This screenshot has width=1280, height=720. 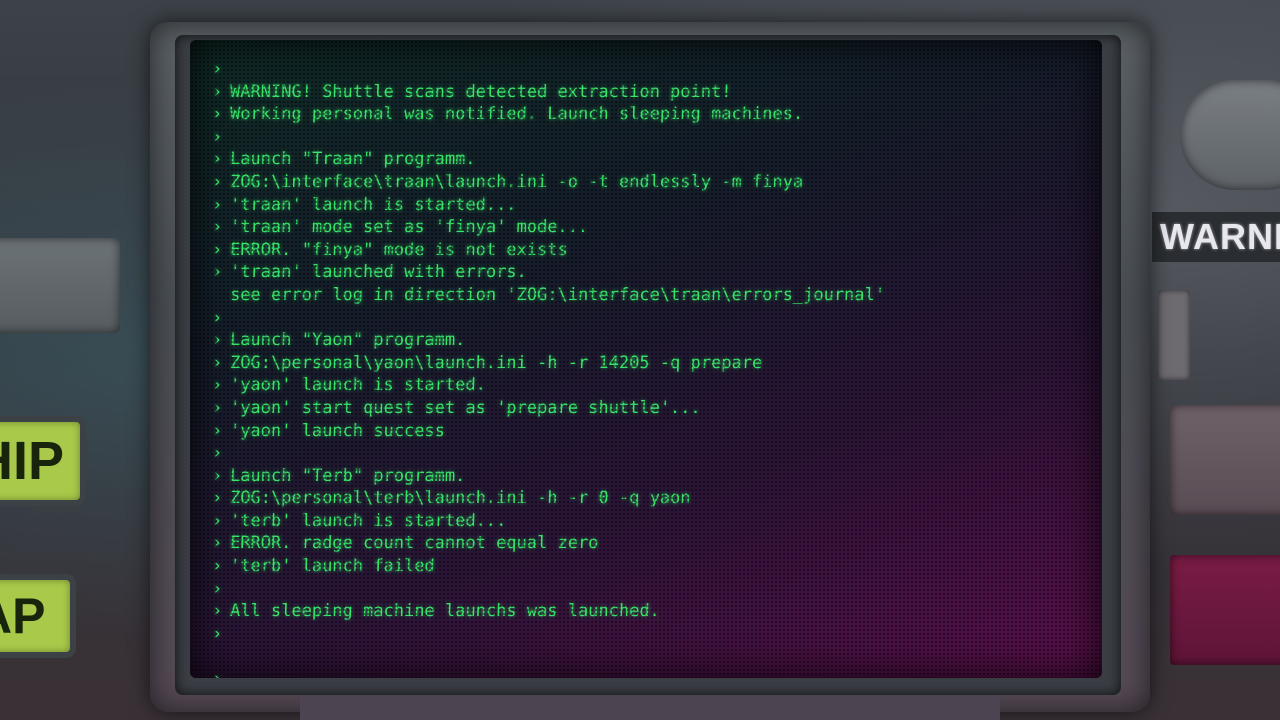 I want to click on terminal-line-text: 'yaon' launch is started., so click(x=358, y=385).